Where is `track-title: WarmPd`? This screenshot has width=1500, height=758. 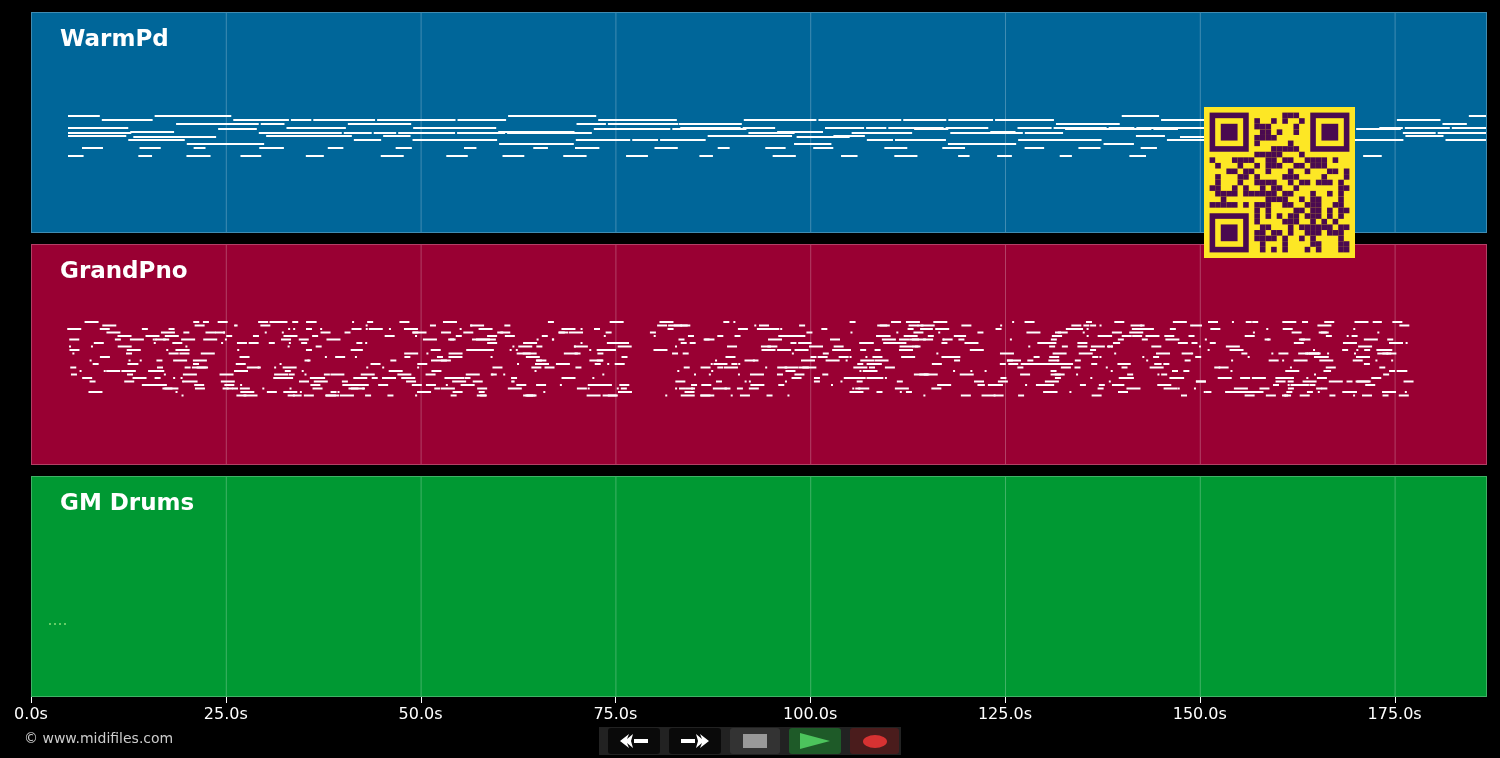 track-title: WarmPd is located at coordinates (114, 38).